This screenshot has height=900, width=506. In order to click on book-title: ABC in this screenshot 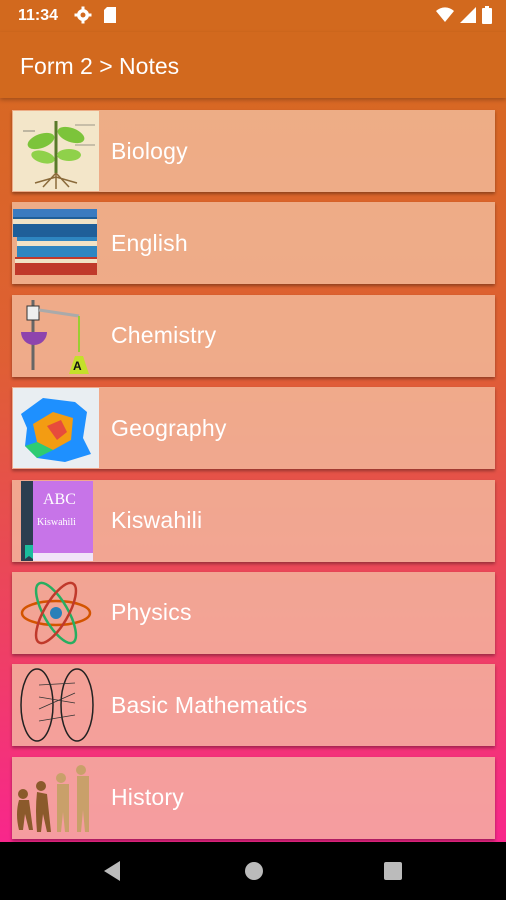, I will do `click(59, 499)`.